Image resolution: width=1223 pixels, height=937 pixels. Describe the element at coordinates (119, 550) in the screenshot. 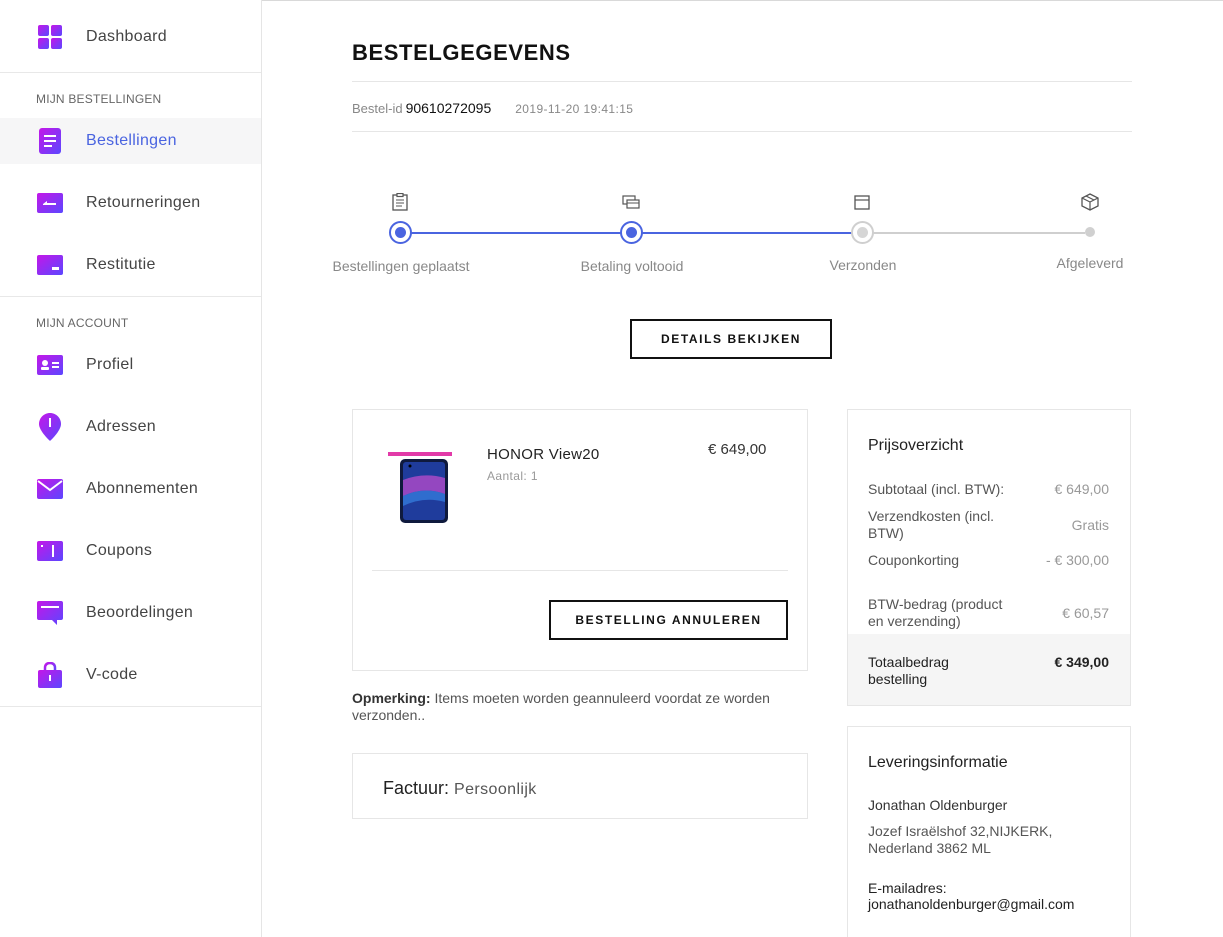

I see `sidebar-item-label: Coupons` at that location.